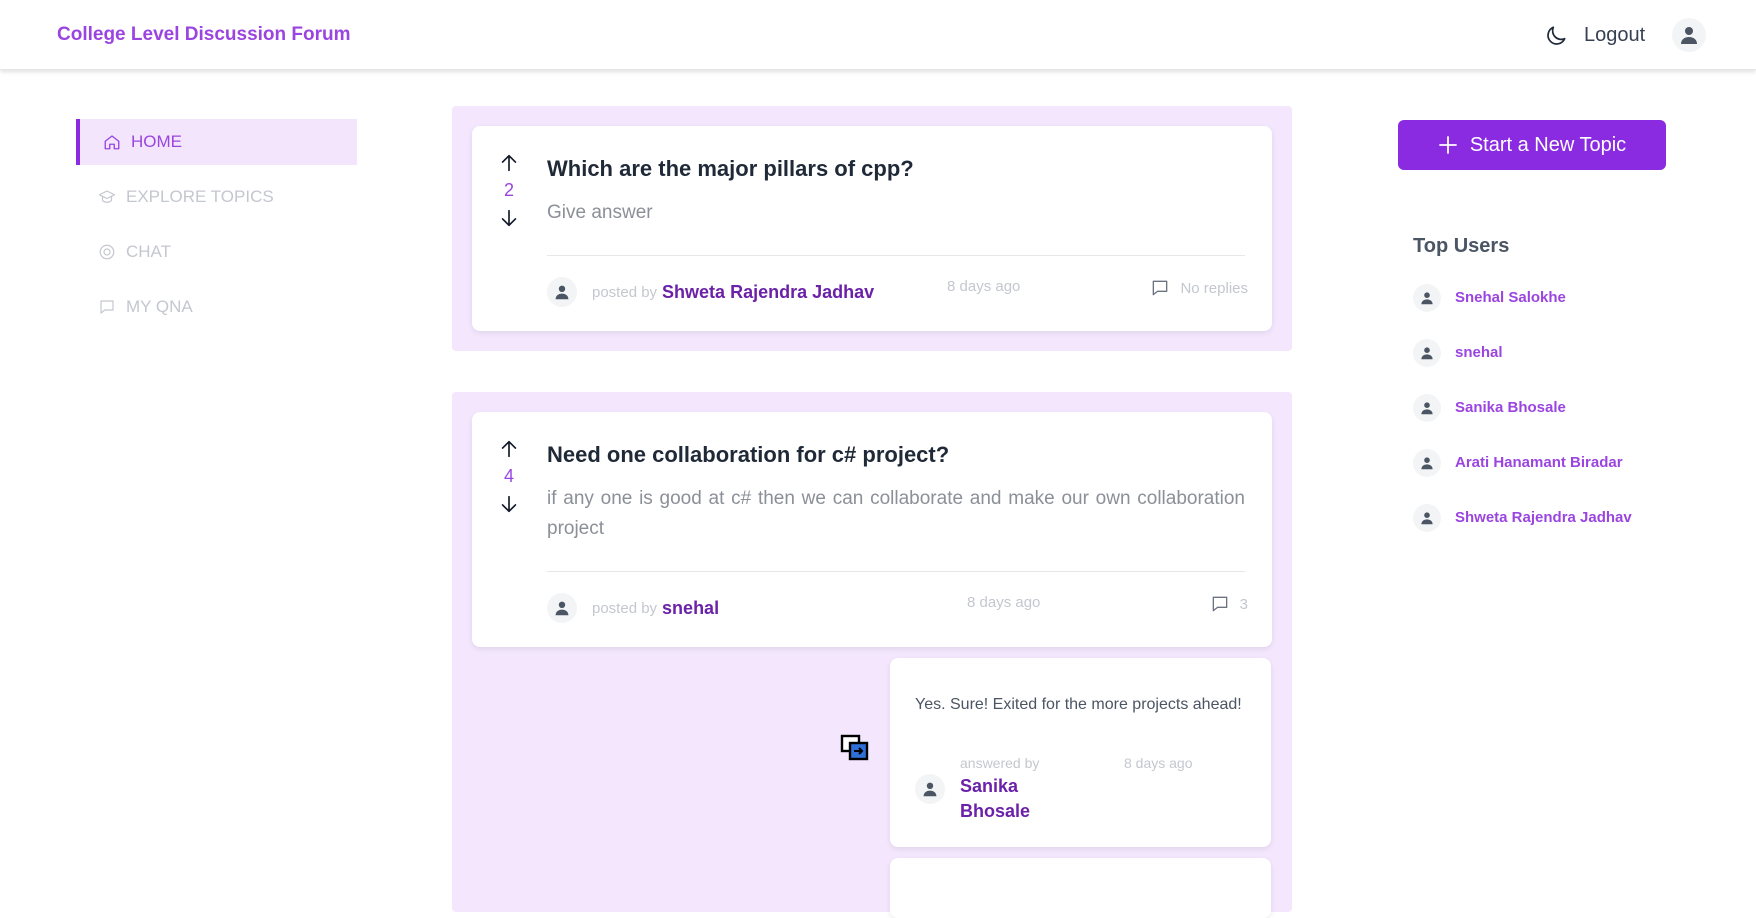 The image size is (1756, 918). I want to click on sidebar-nav: HOME EXPLORE TOPICS CHAT MY QNA, so click(216, 229).